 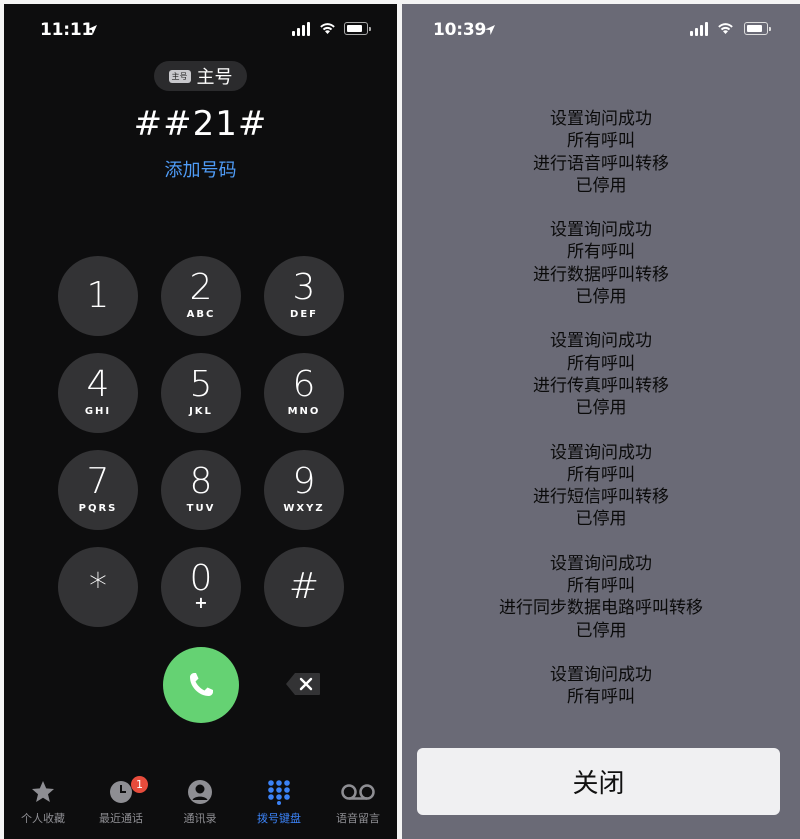 What do you see at coordinates (200, 818) in the screenshot?
I see `tab-label: 通讯录` at bounding box center [200, 818].